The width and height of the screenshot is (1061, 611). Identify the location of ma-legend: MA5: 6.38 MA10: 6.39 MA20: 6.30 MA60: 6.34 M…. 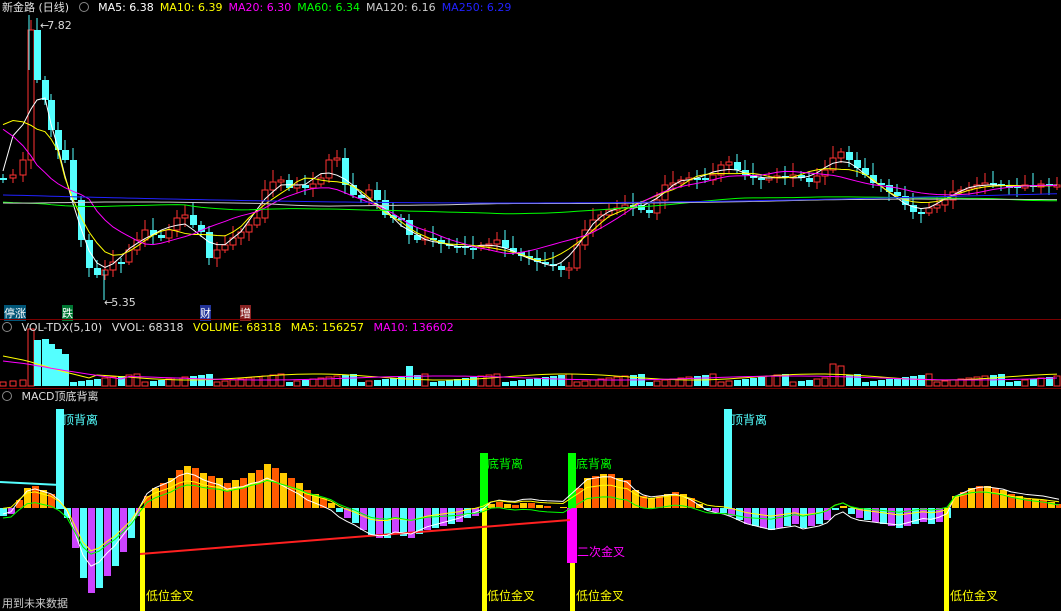
(307, 7).